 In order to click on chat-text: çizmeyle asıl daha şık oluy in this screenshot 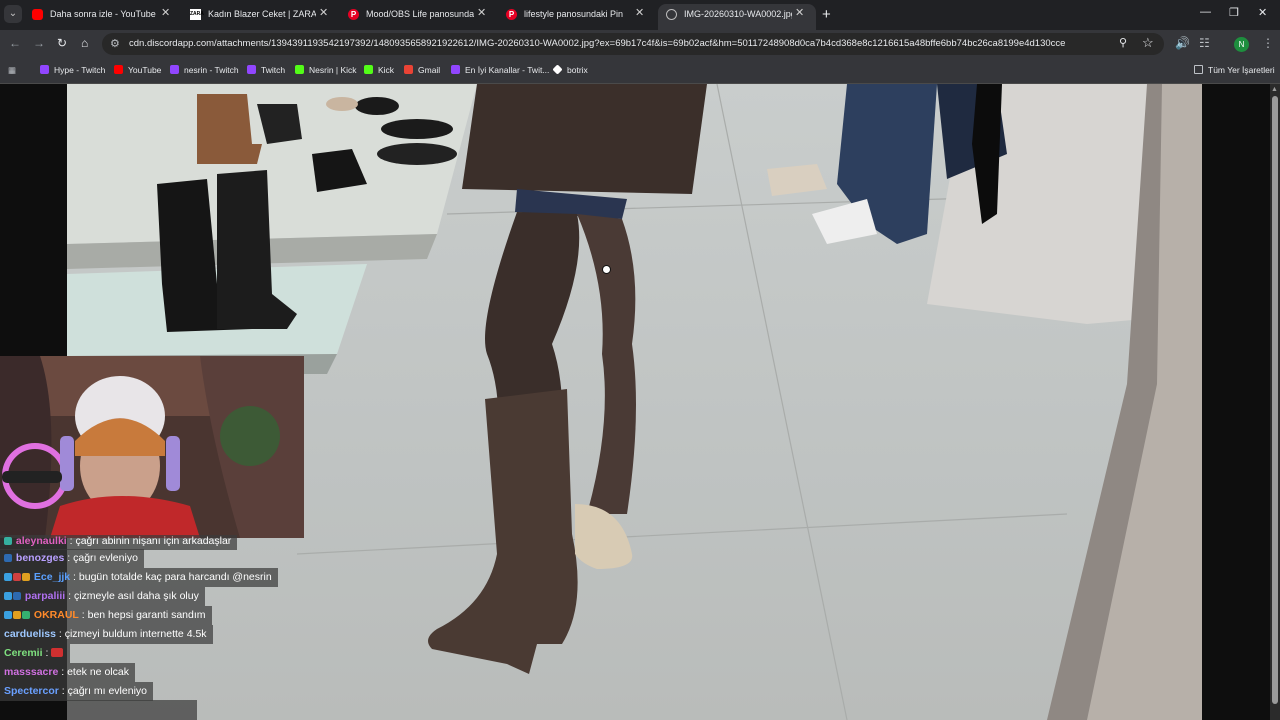, I will do `click(136, 596)`.